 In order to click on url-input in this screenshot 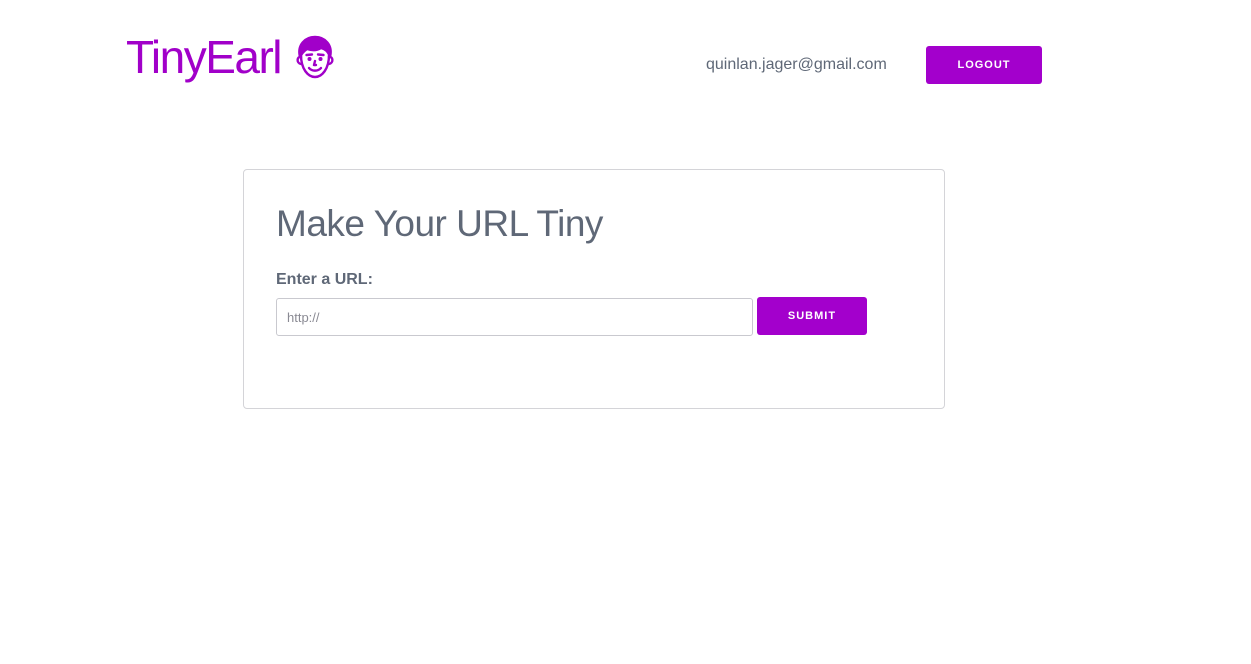, I will do `click(514, 317)`.